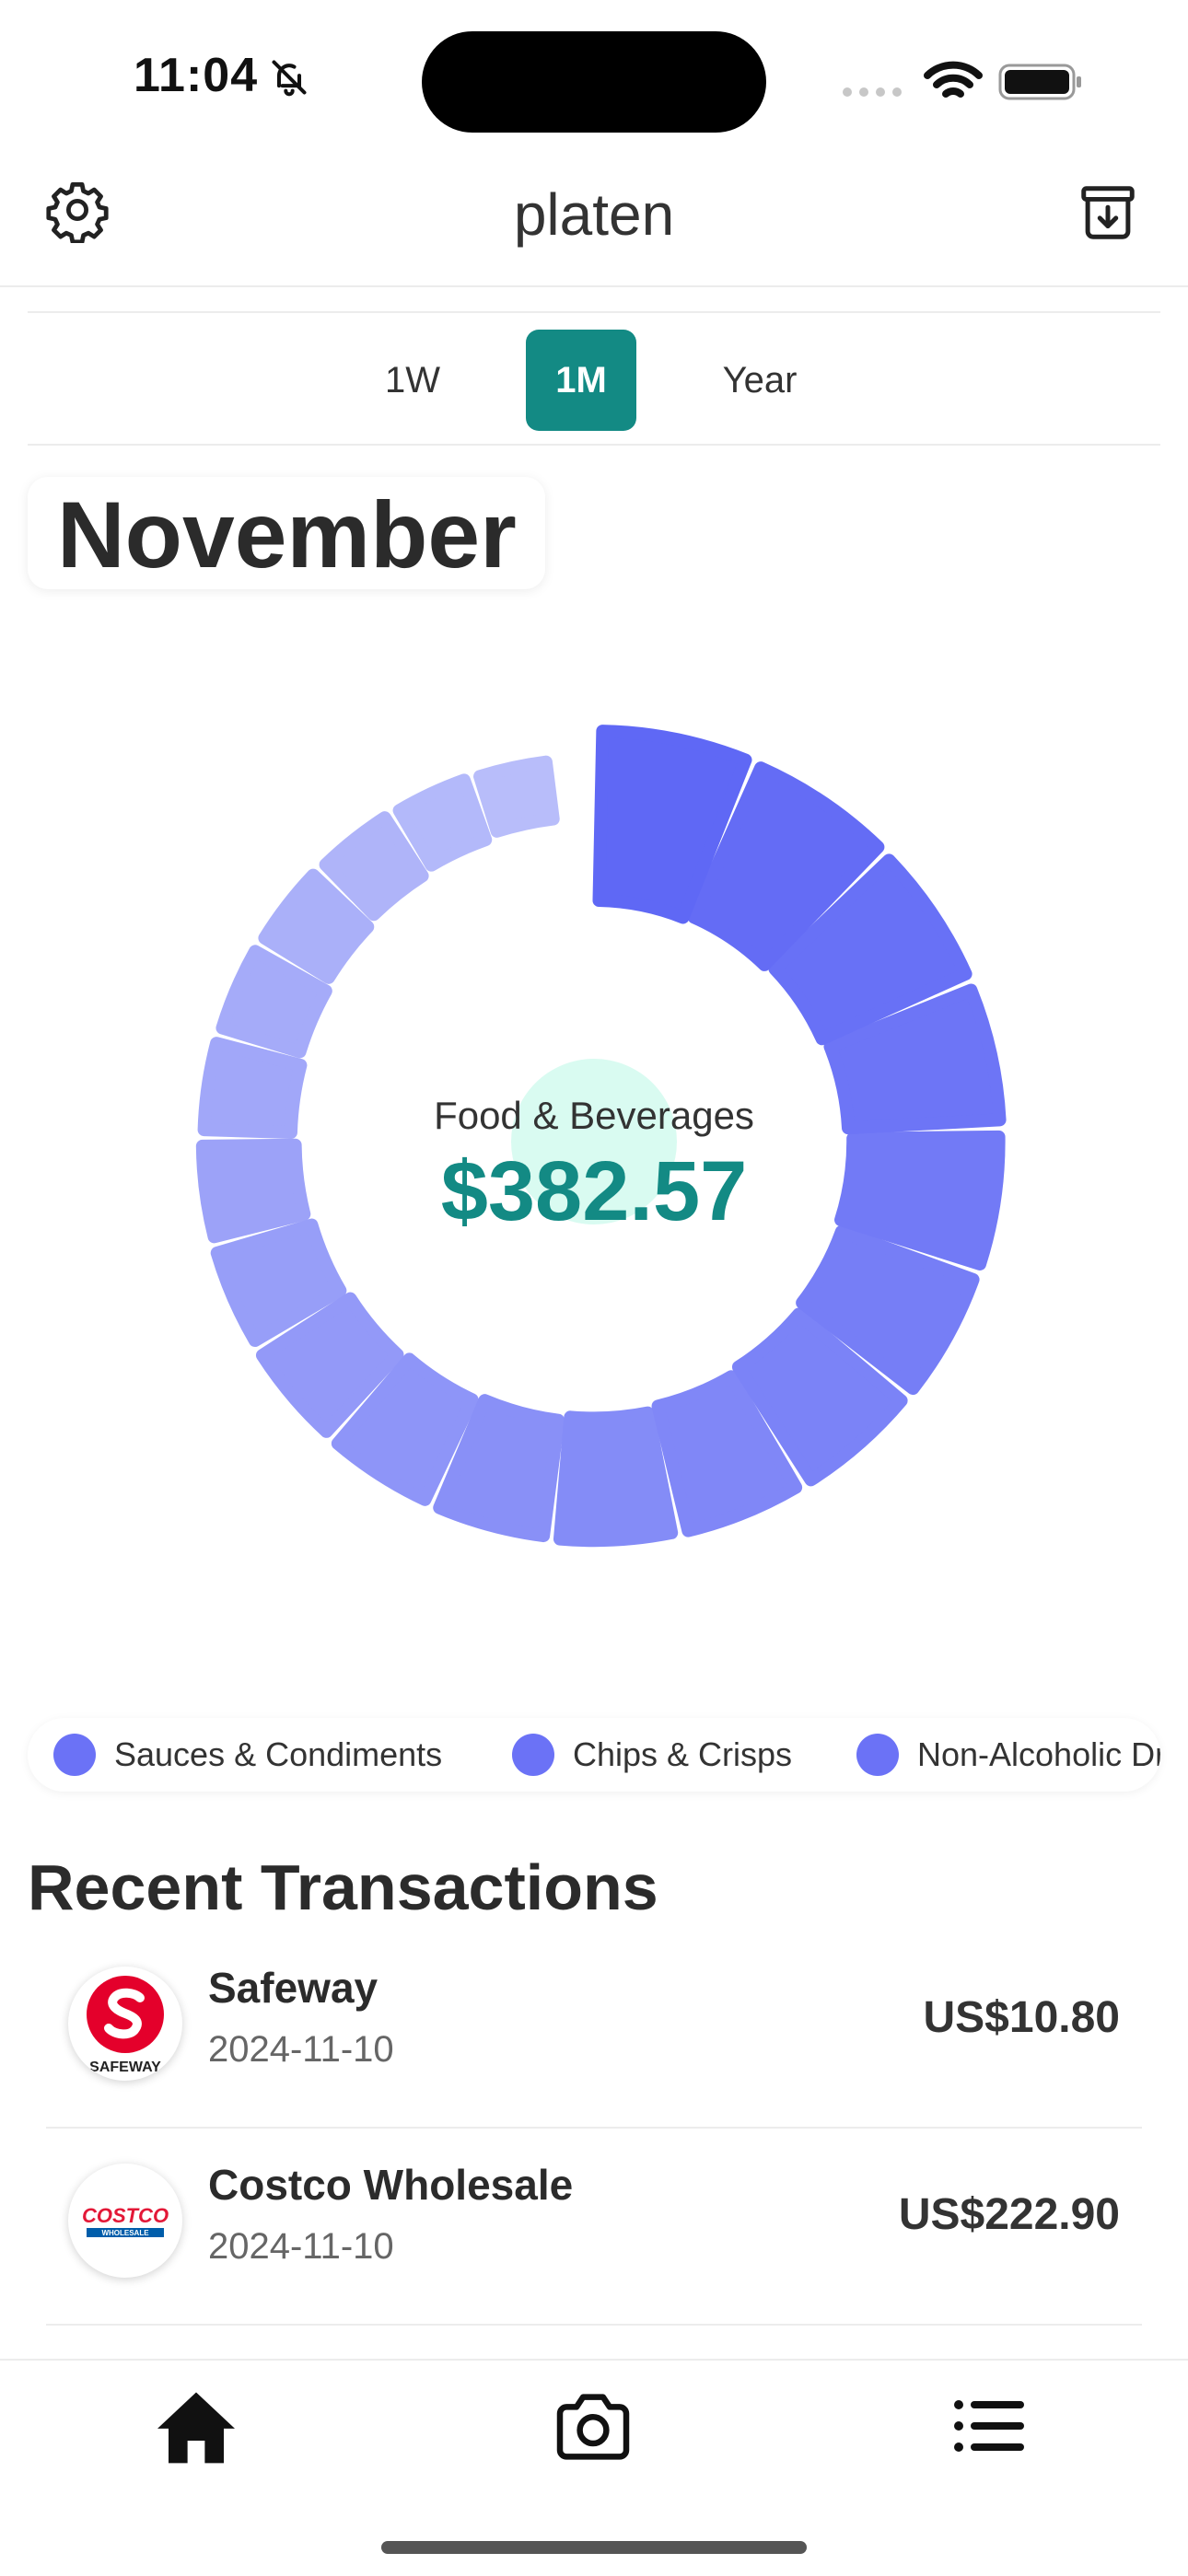 This screenshot has width=1188, height=2576. Describe the element at coordinates (289, 79) in the screenshot. I see `bell-slash-icon` at that location.